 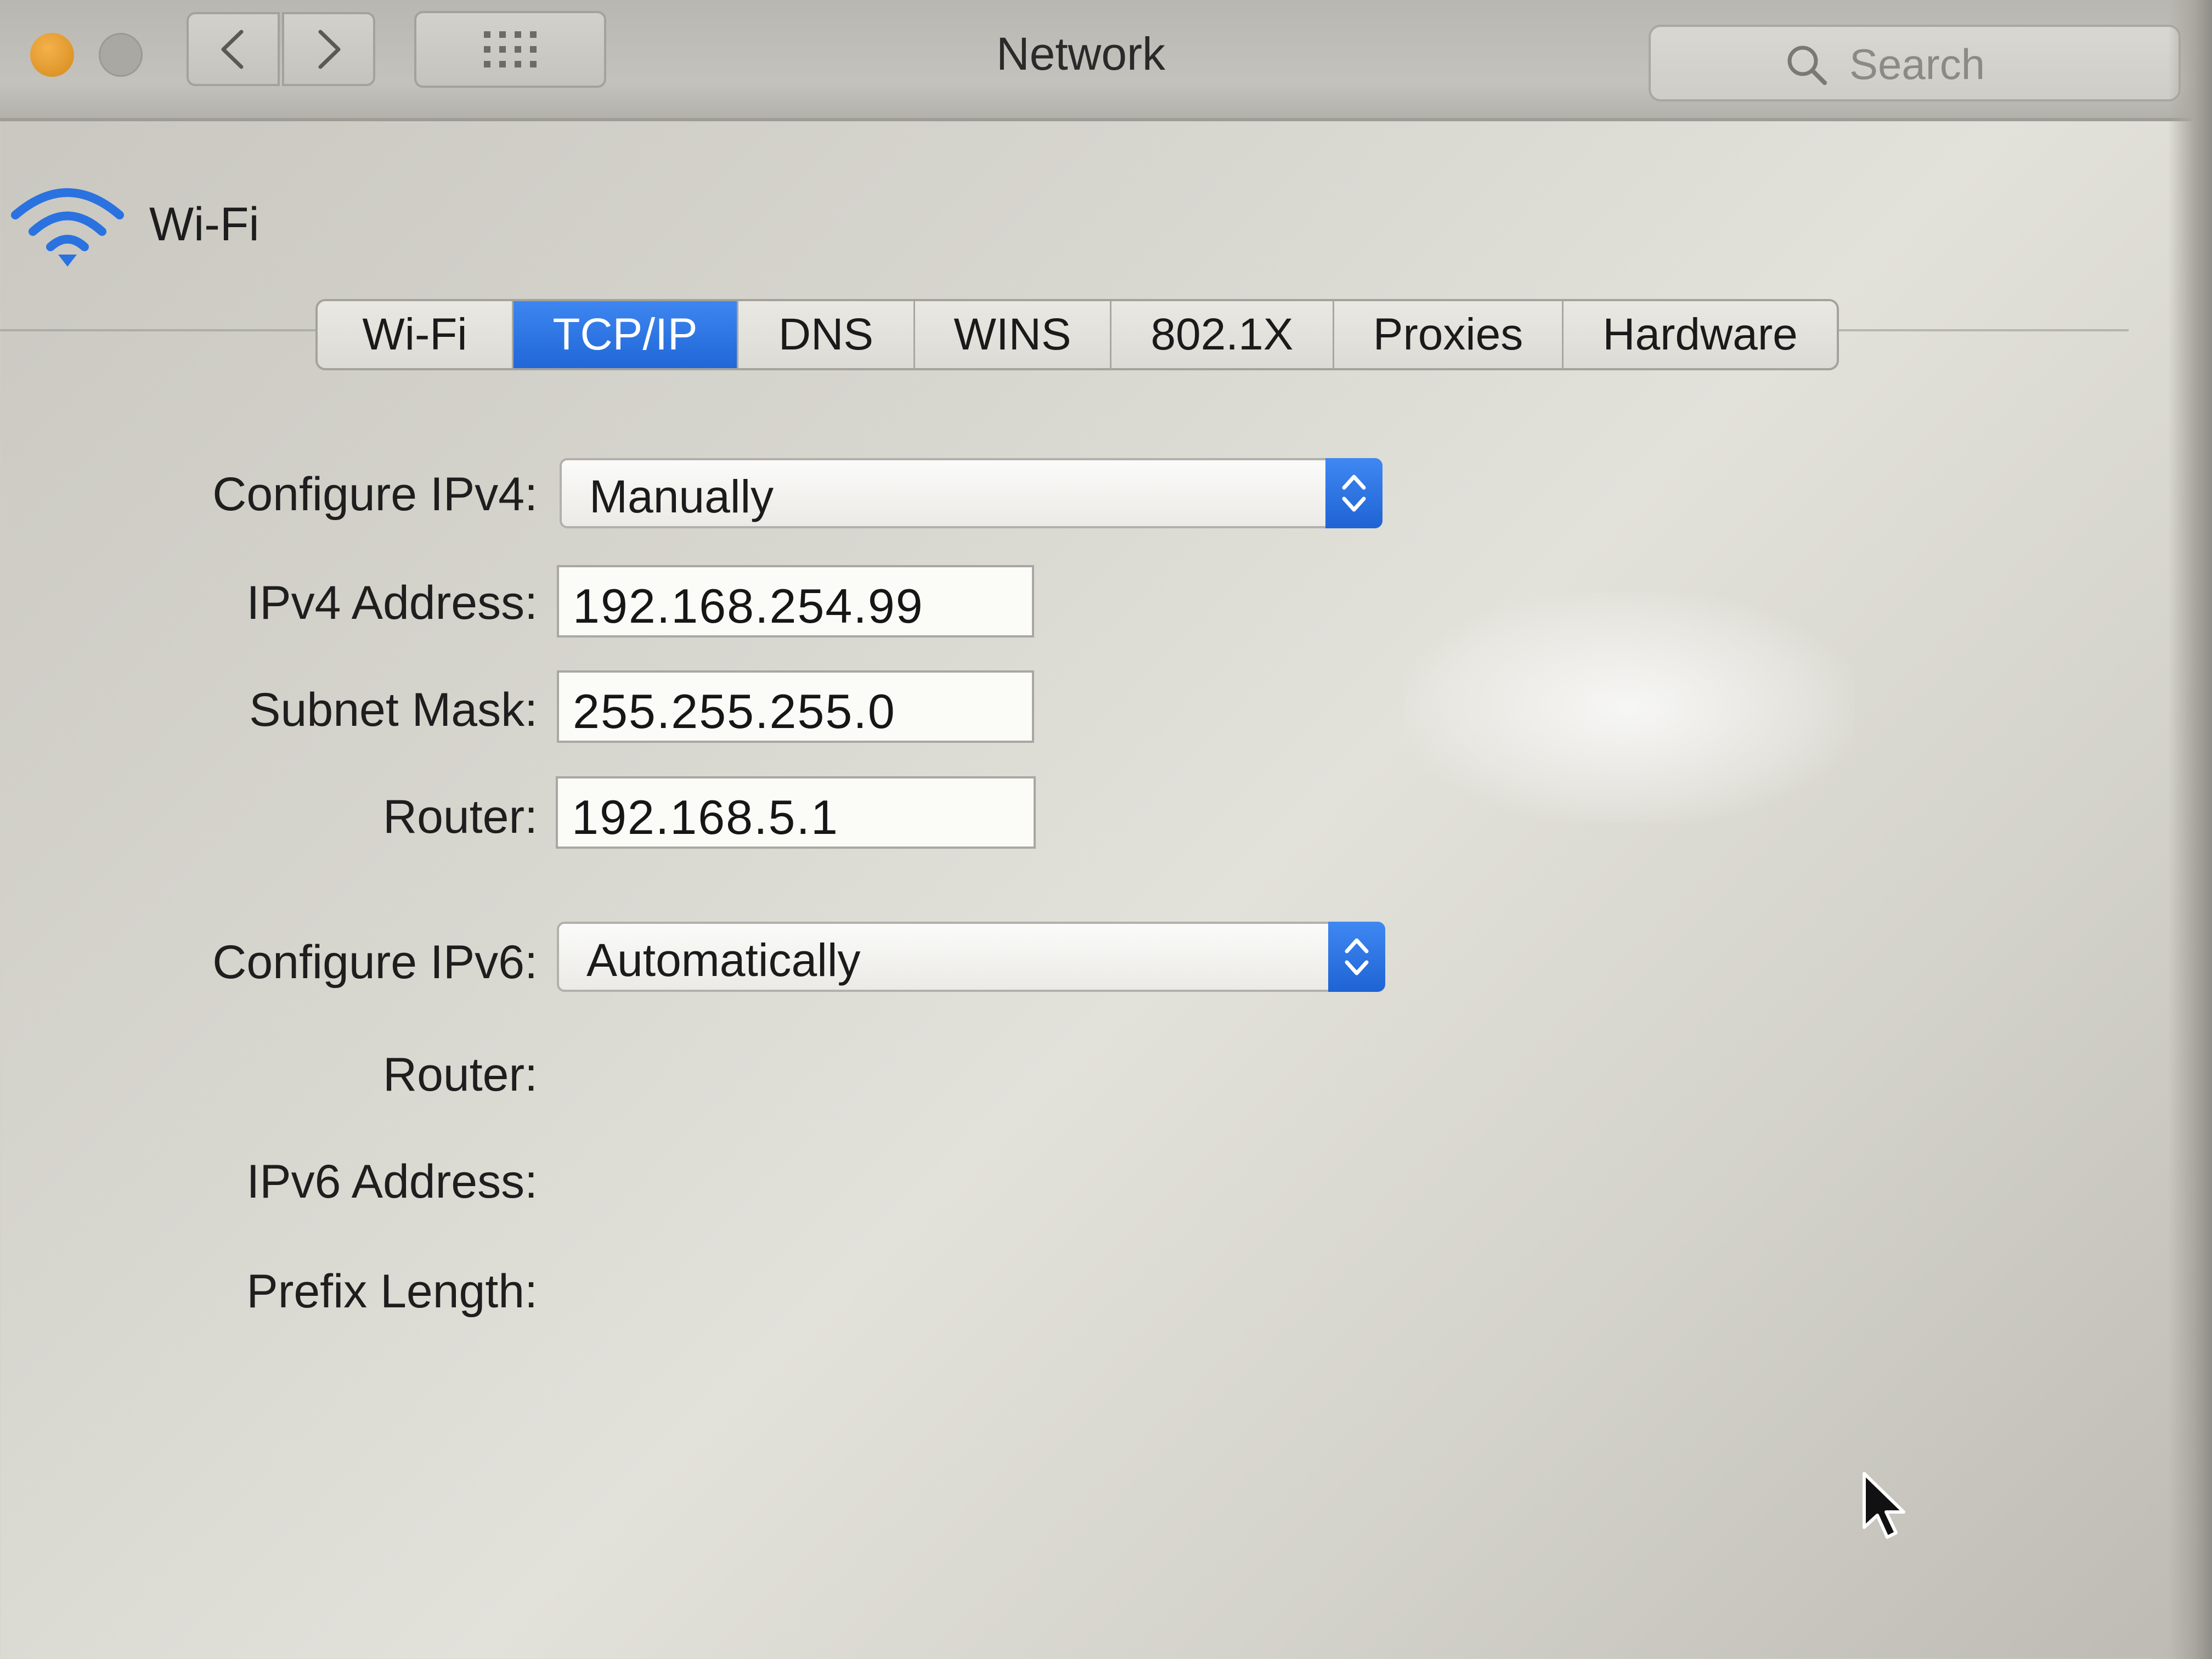 I want to click on show-all-button, so click(x=510, y=49).